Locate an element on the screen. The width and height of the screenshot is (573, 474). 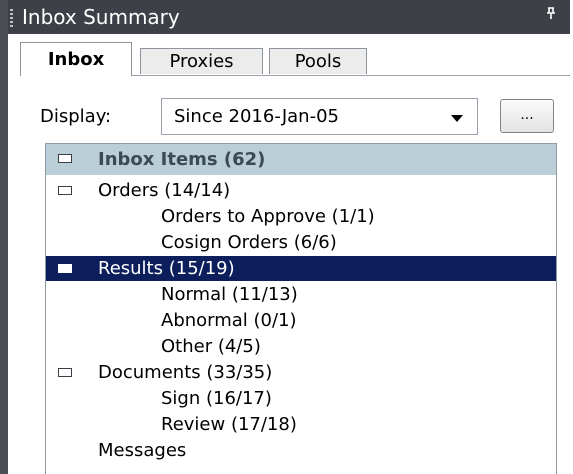
display-dropdown: Since 2016-Jan-05 is located at coordinates (319, 116).